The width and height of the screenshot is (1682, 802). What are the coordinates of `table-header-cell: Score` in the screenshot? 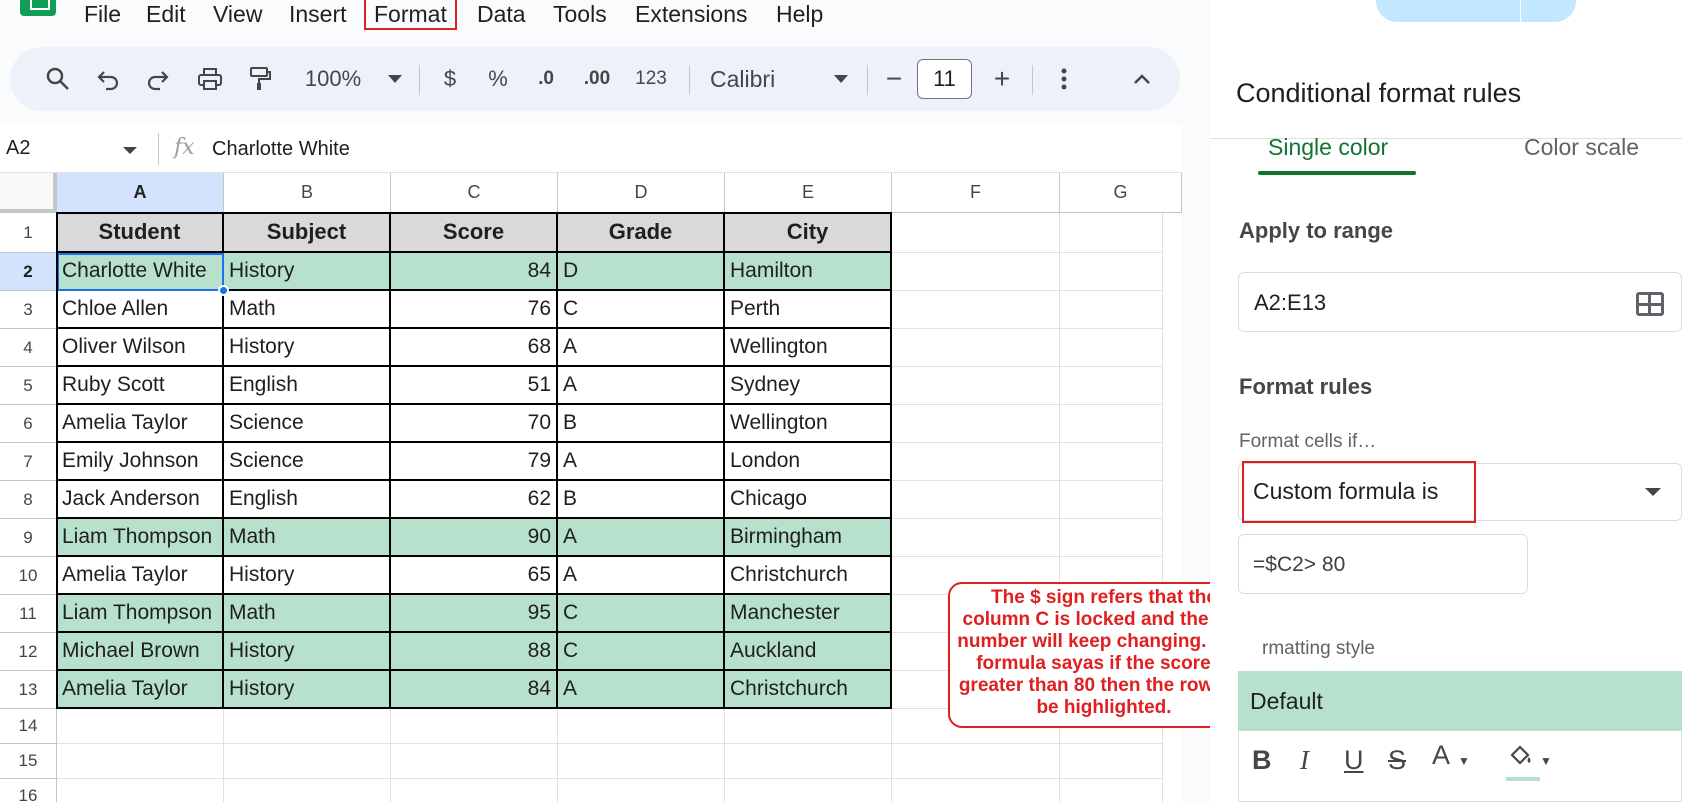 It's located at (474, 233).